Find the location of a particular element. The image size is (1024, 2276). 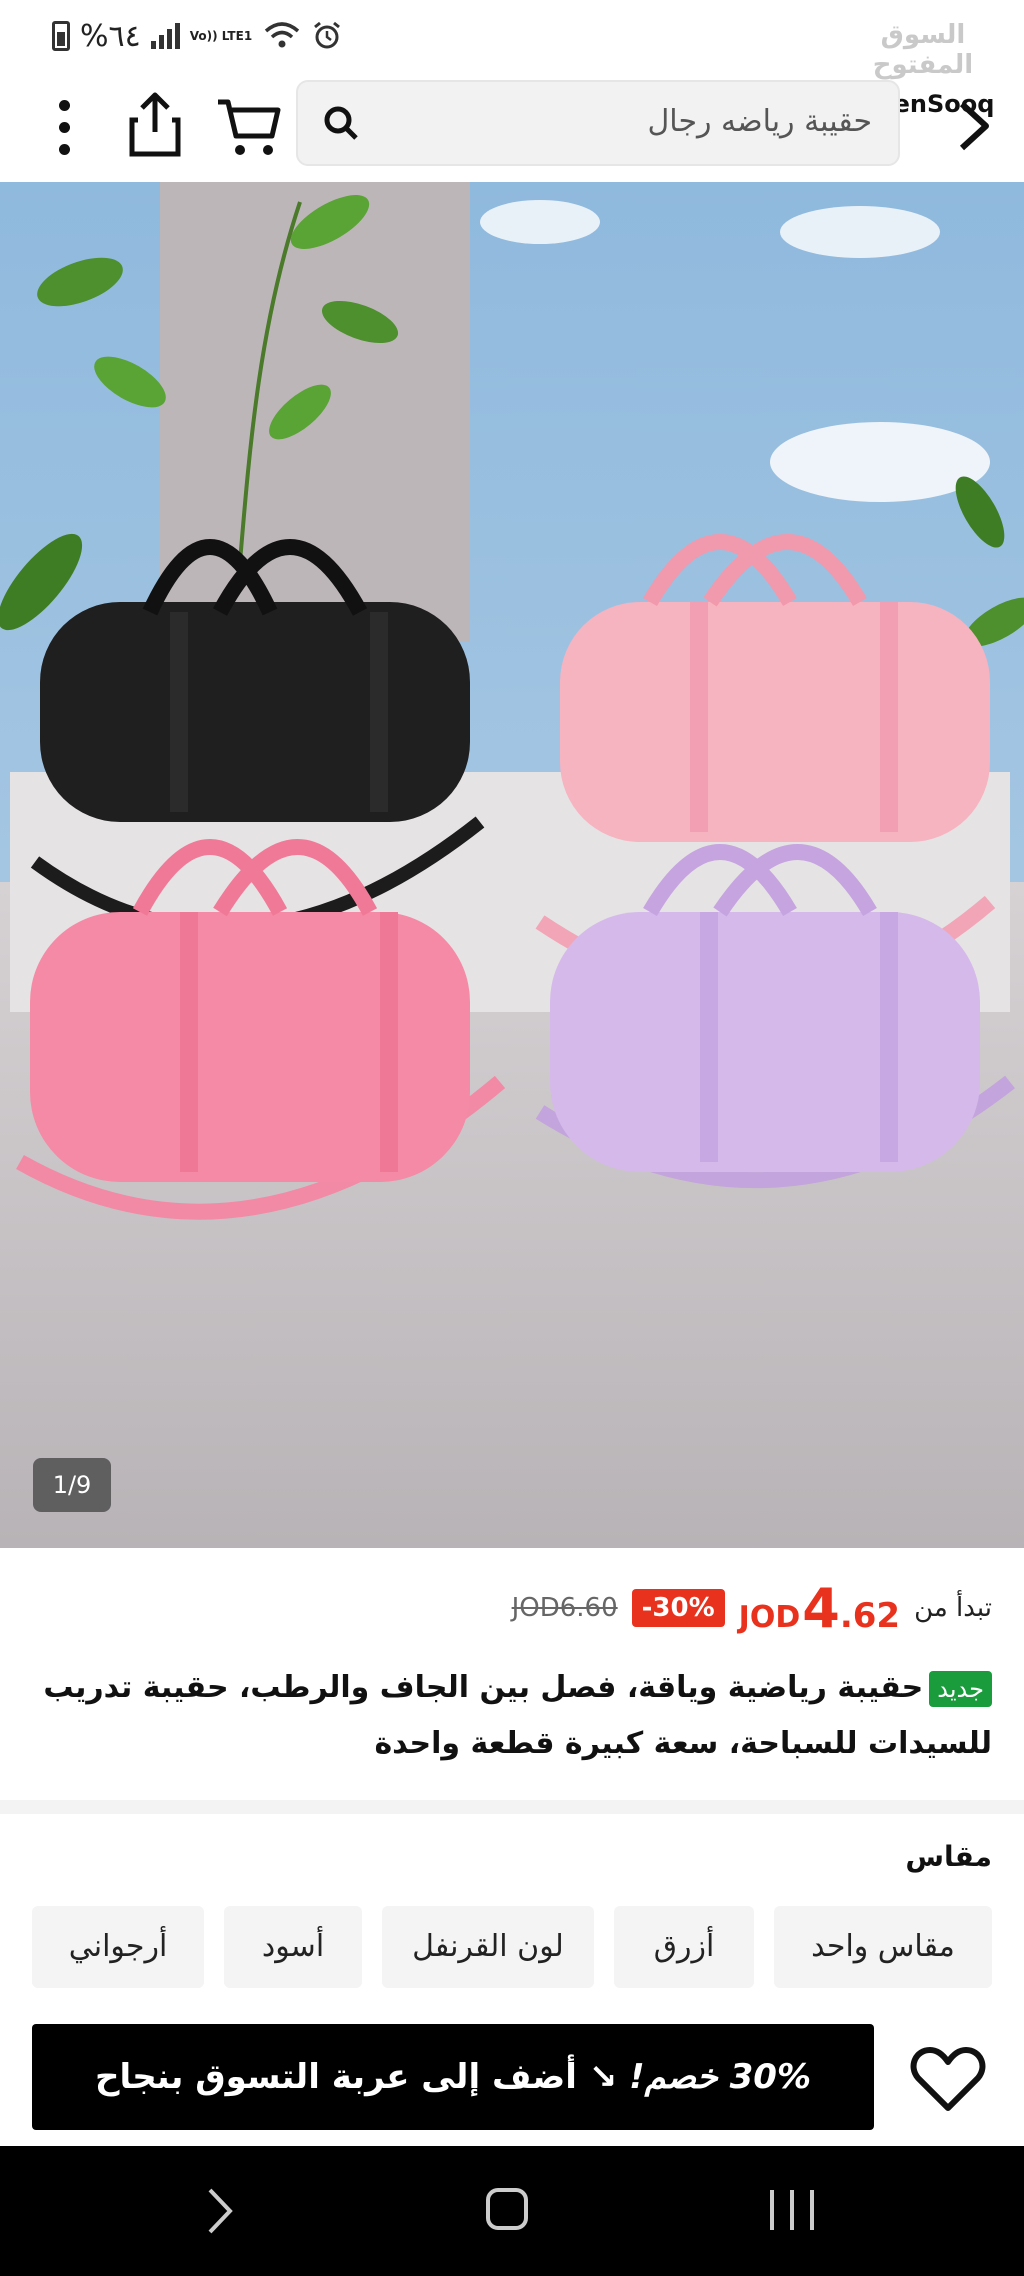

promo-text: 30% خصم! is located at coordinates (720, 2077).